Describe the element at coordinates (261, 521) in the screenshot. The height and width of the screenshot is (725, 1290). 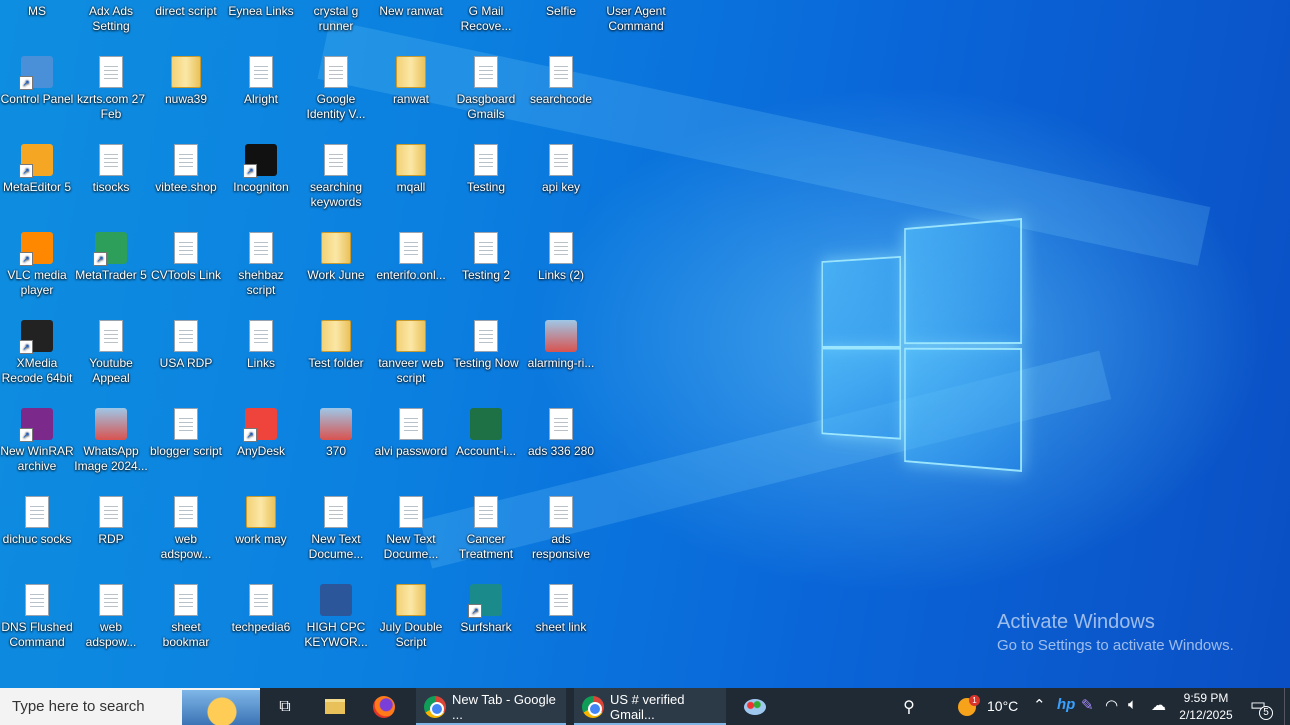
I see `desktop-icon: work may` at that location.